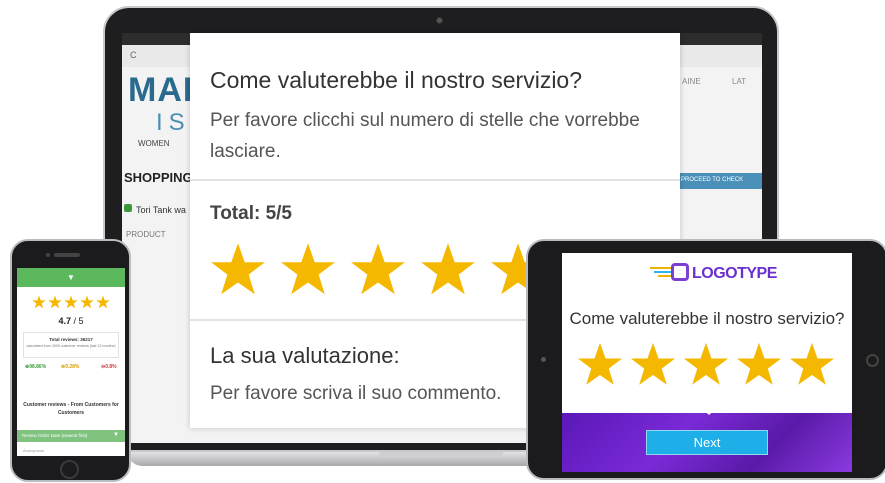 This screenshot has height=483, width=885. Describe the element at coordinates (739, 81) in the screenshot. I see `nav-right-2: LAT` at that location.